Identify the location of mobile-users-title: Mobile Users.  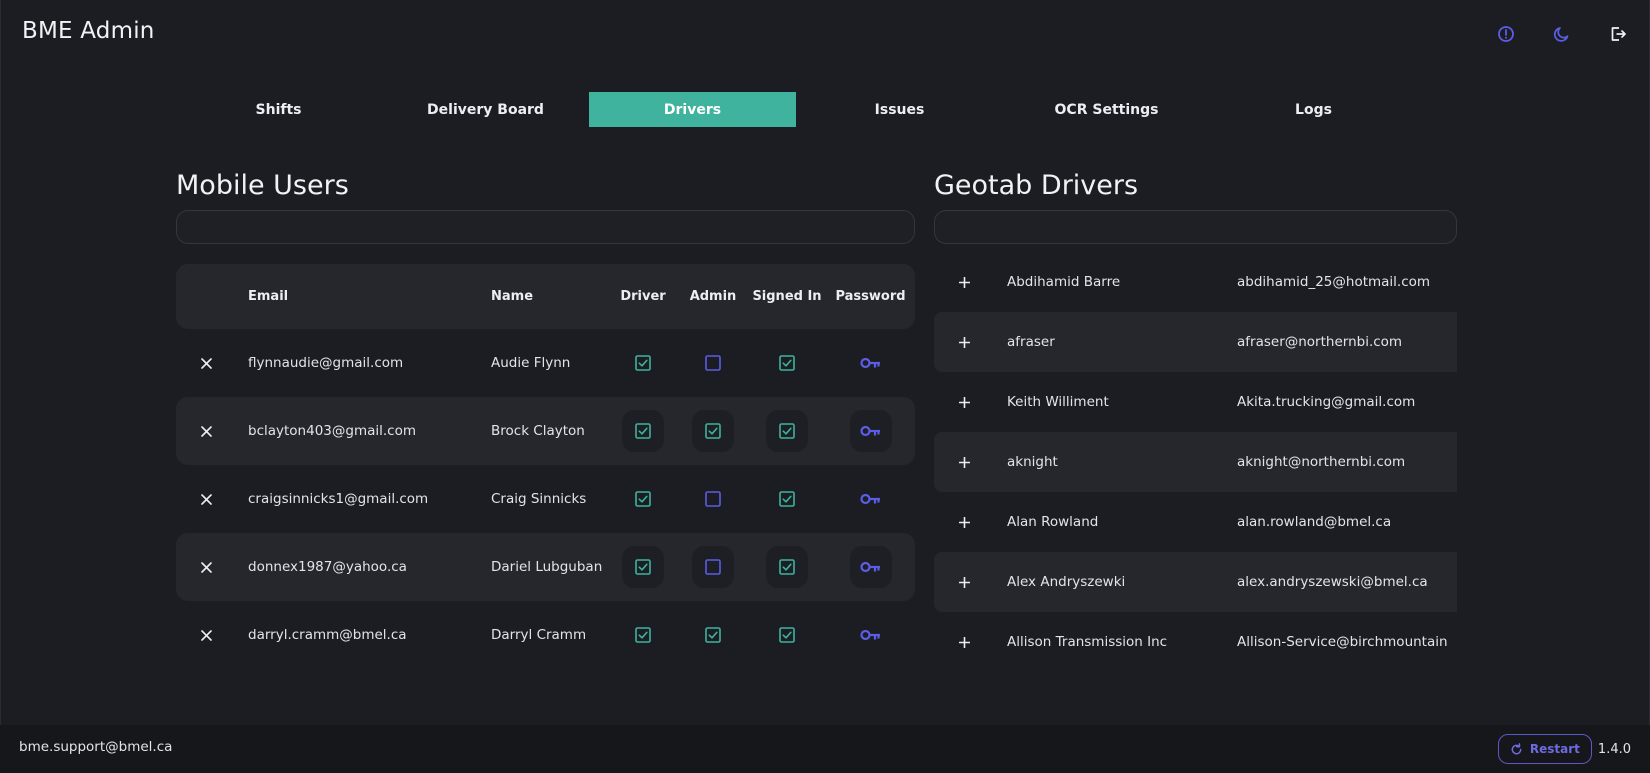
(262, 185).